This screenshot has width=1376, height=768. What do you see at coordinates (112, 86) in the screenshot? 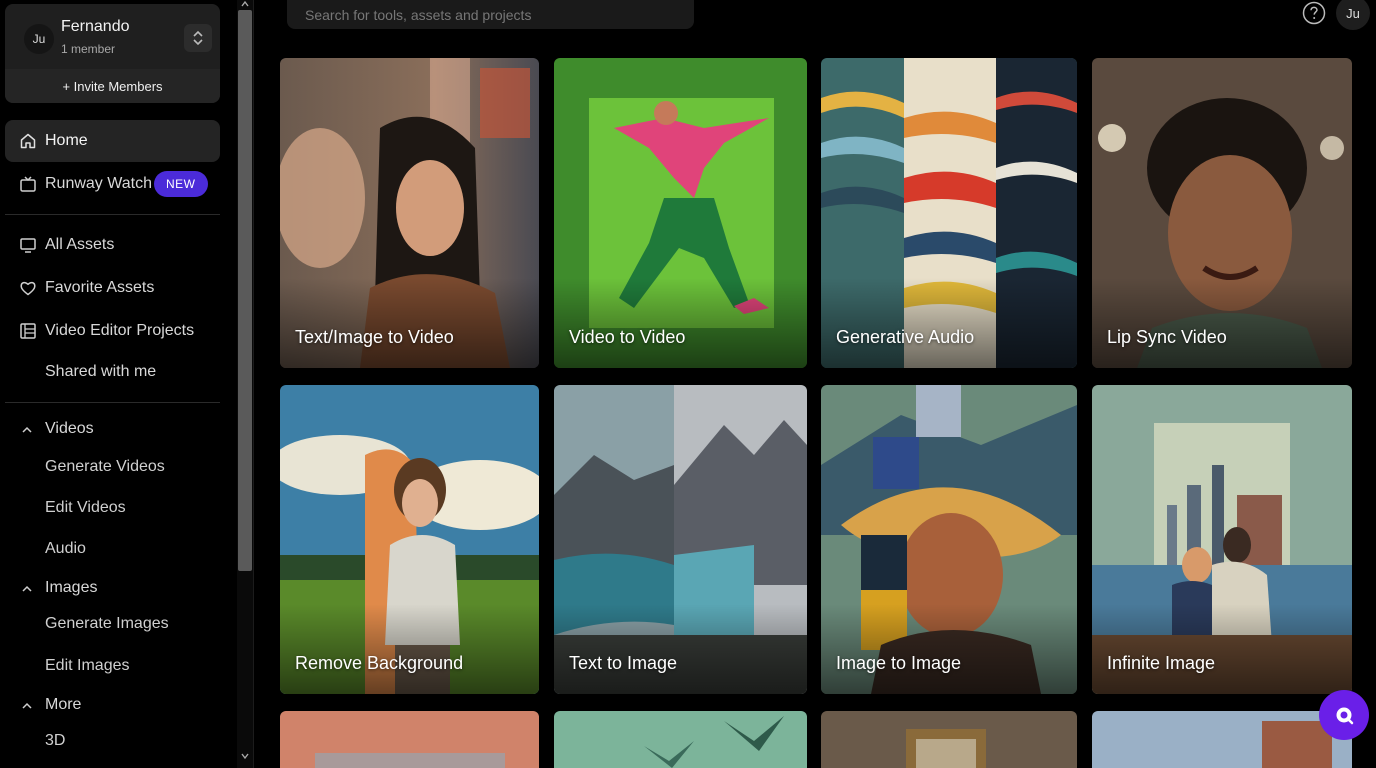
I see `invite-members-button: + Invite Members` at bounding box center [112, 86].